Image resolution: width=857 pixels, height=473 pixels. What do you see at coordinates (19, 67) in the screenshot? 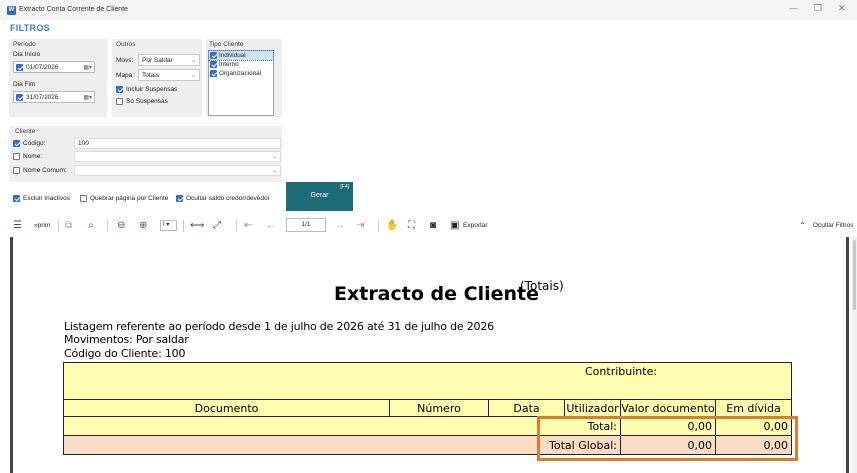
I see `dia-inicio-checkbox` at bounding box center [19, 67].